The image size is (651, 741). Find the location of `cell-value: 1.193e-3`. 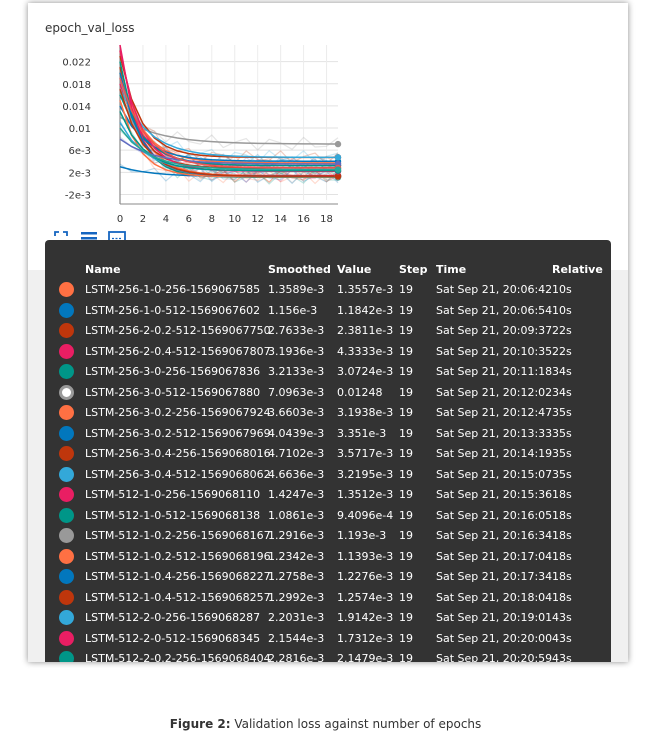

cell-value: 1.193e-3 is located at coordinates (362, 535).